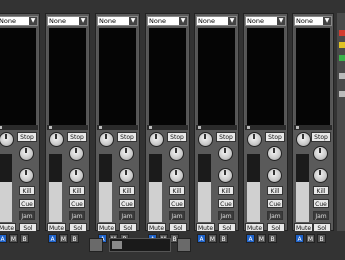  What do you see at coordinates (96, 245) in the screenshot?
I see `scroll-left-button` at bounding box center [96, 245].